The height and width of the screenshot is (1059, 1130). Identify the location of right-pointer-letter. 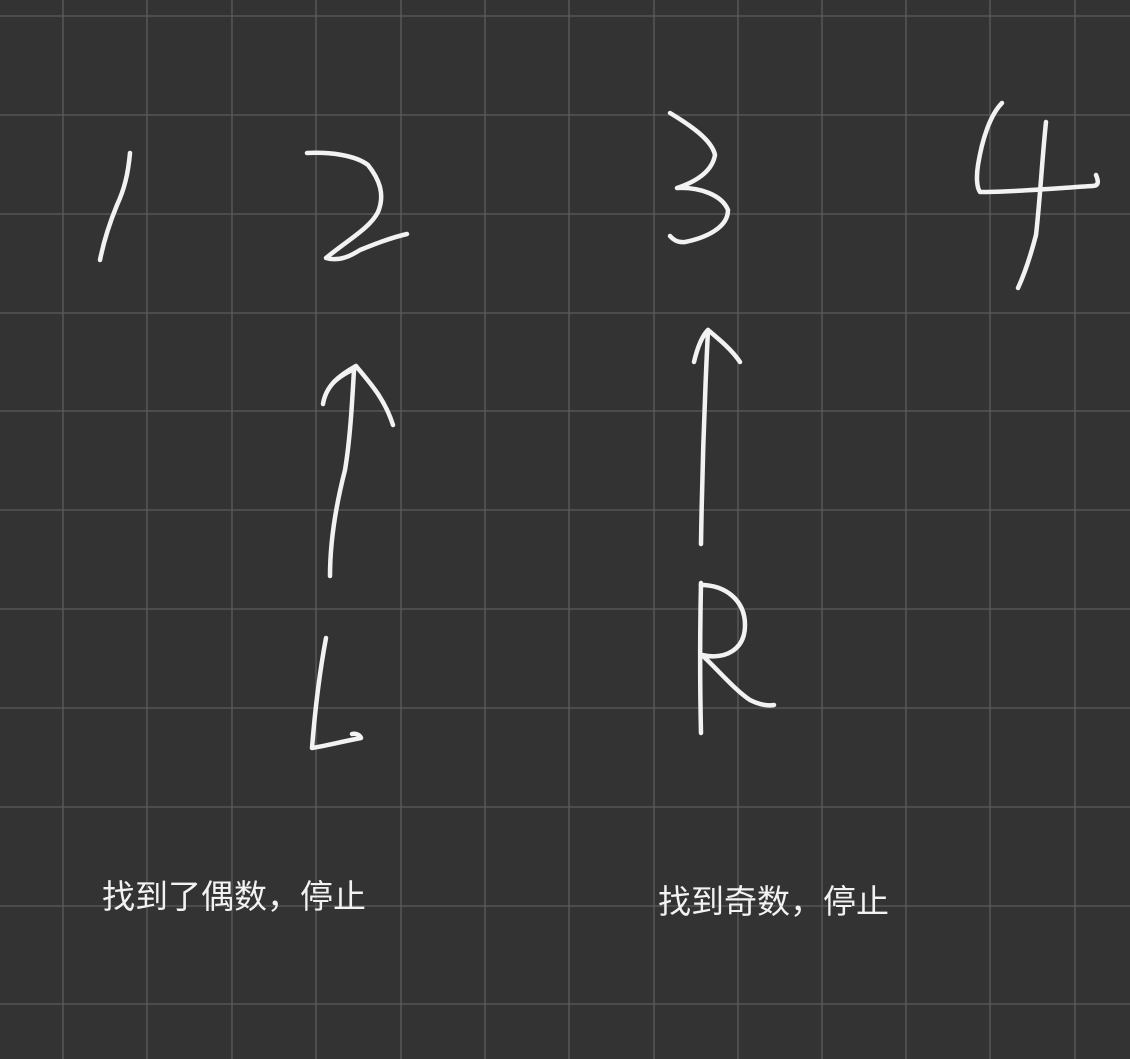
(737, 658).